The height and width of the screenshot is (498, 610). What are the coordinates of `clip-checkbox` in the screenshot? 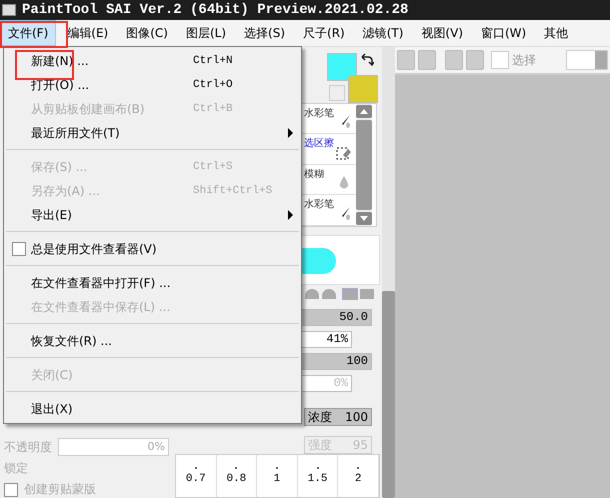 It's located at (11, 489).